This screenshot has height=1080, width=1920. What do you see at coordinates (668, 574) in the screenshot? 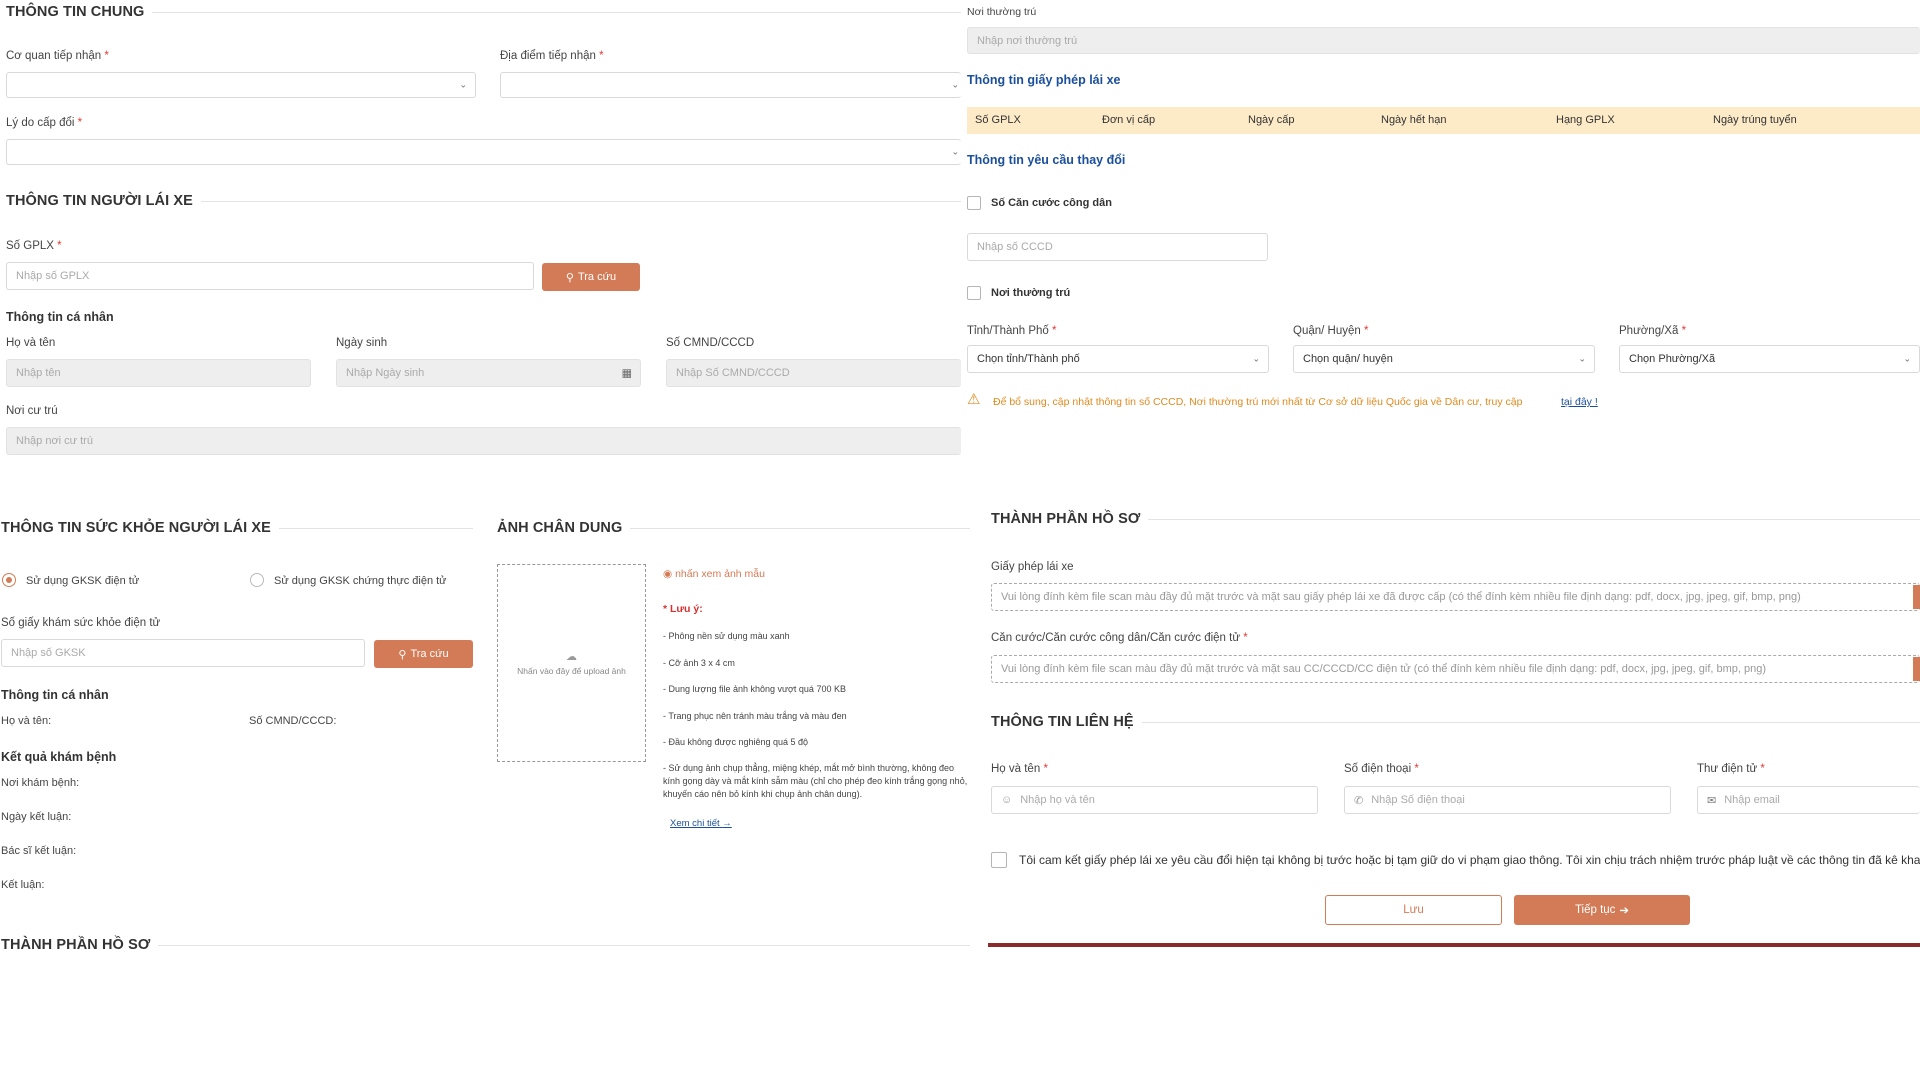
I see `eye-icon: ◉` at bounding box center [668, 574].